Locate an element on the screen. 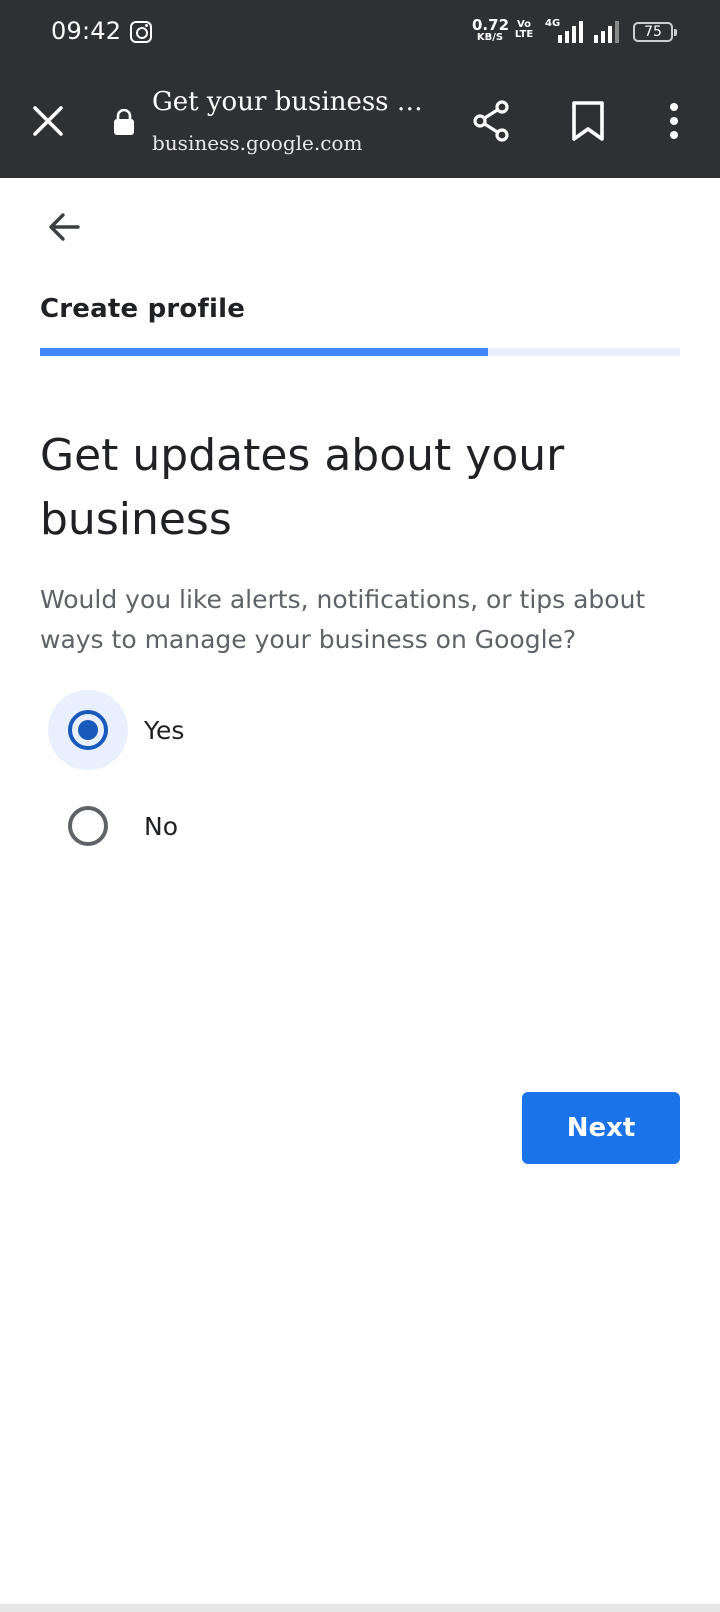  network-speed-unit: KB/S is located at coordinates (490, 37).